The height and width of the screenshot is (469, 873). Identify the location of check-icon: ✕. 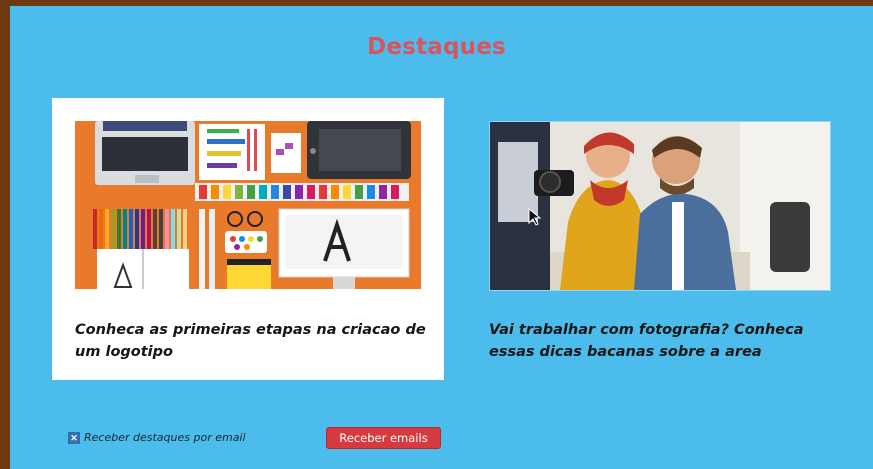
(74, 437).